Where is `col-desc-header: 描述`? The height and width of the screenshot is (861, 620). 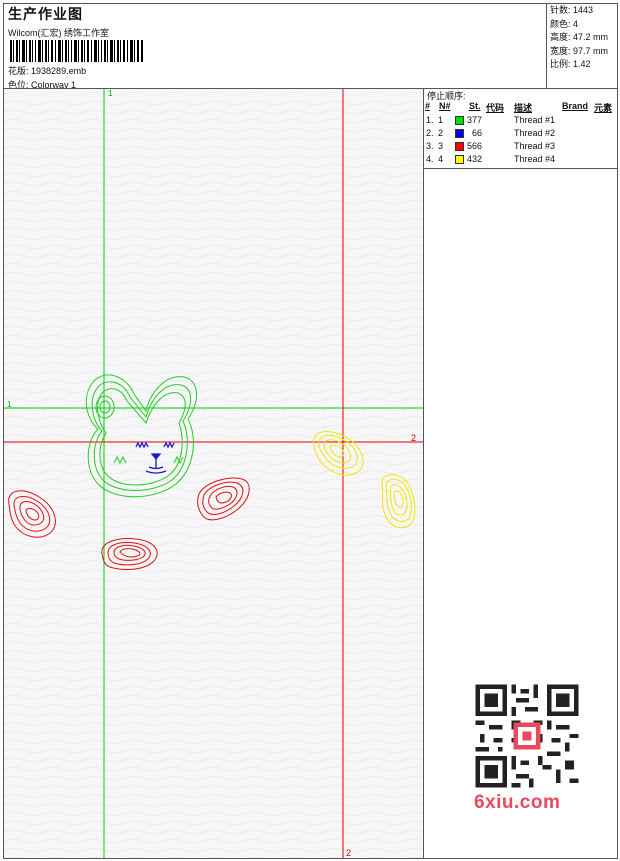 col-desc-header: 描述 is located at coordinates (523, 108).